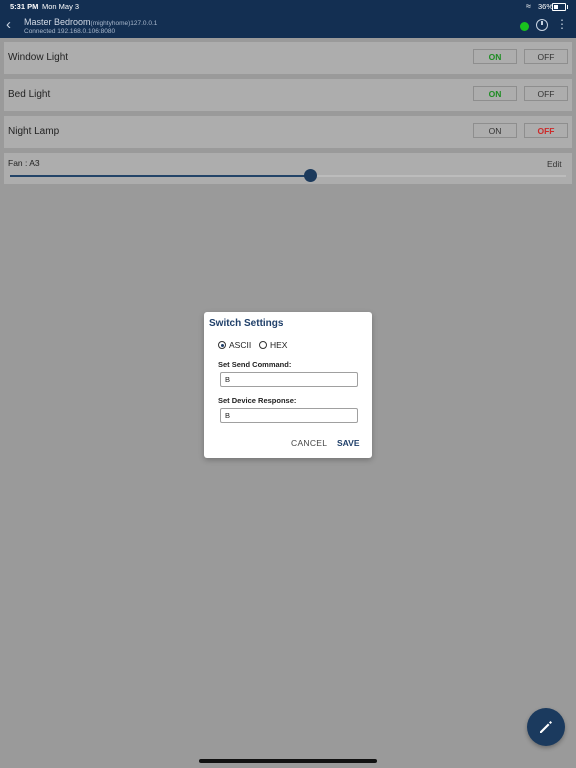 This screenshot has width=576, height=768. I want to click on device-response-label: Set Device Response:, so click(257, 400).